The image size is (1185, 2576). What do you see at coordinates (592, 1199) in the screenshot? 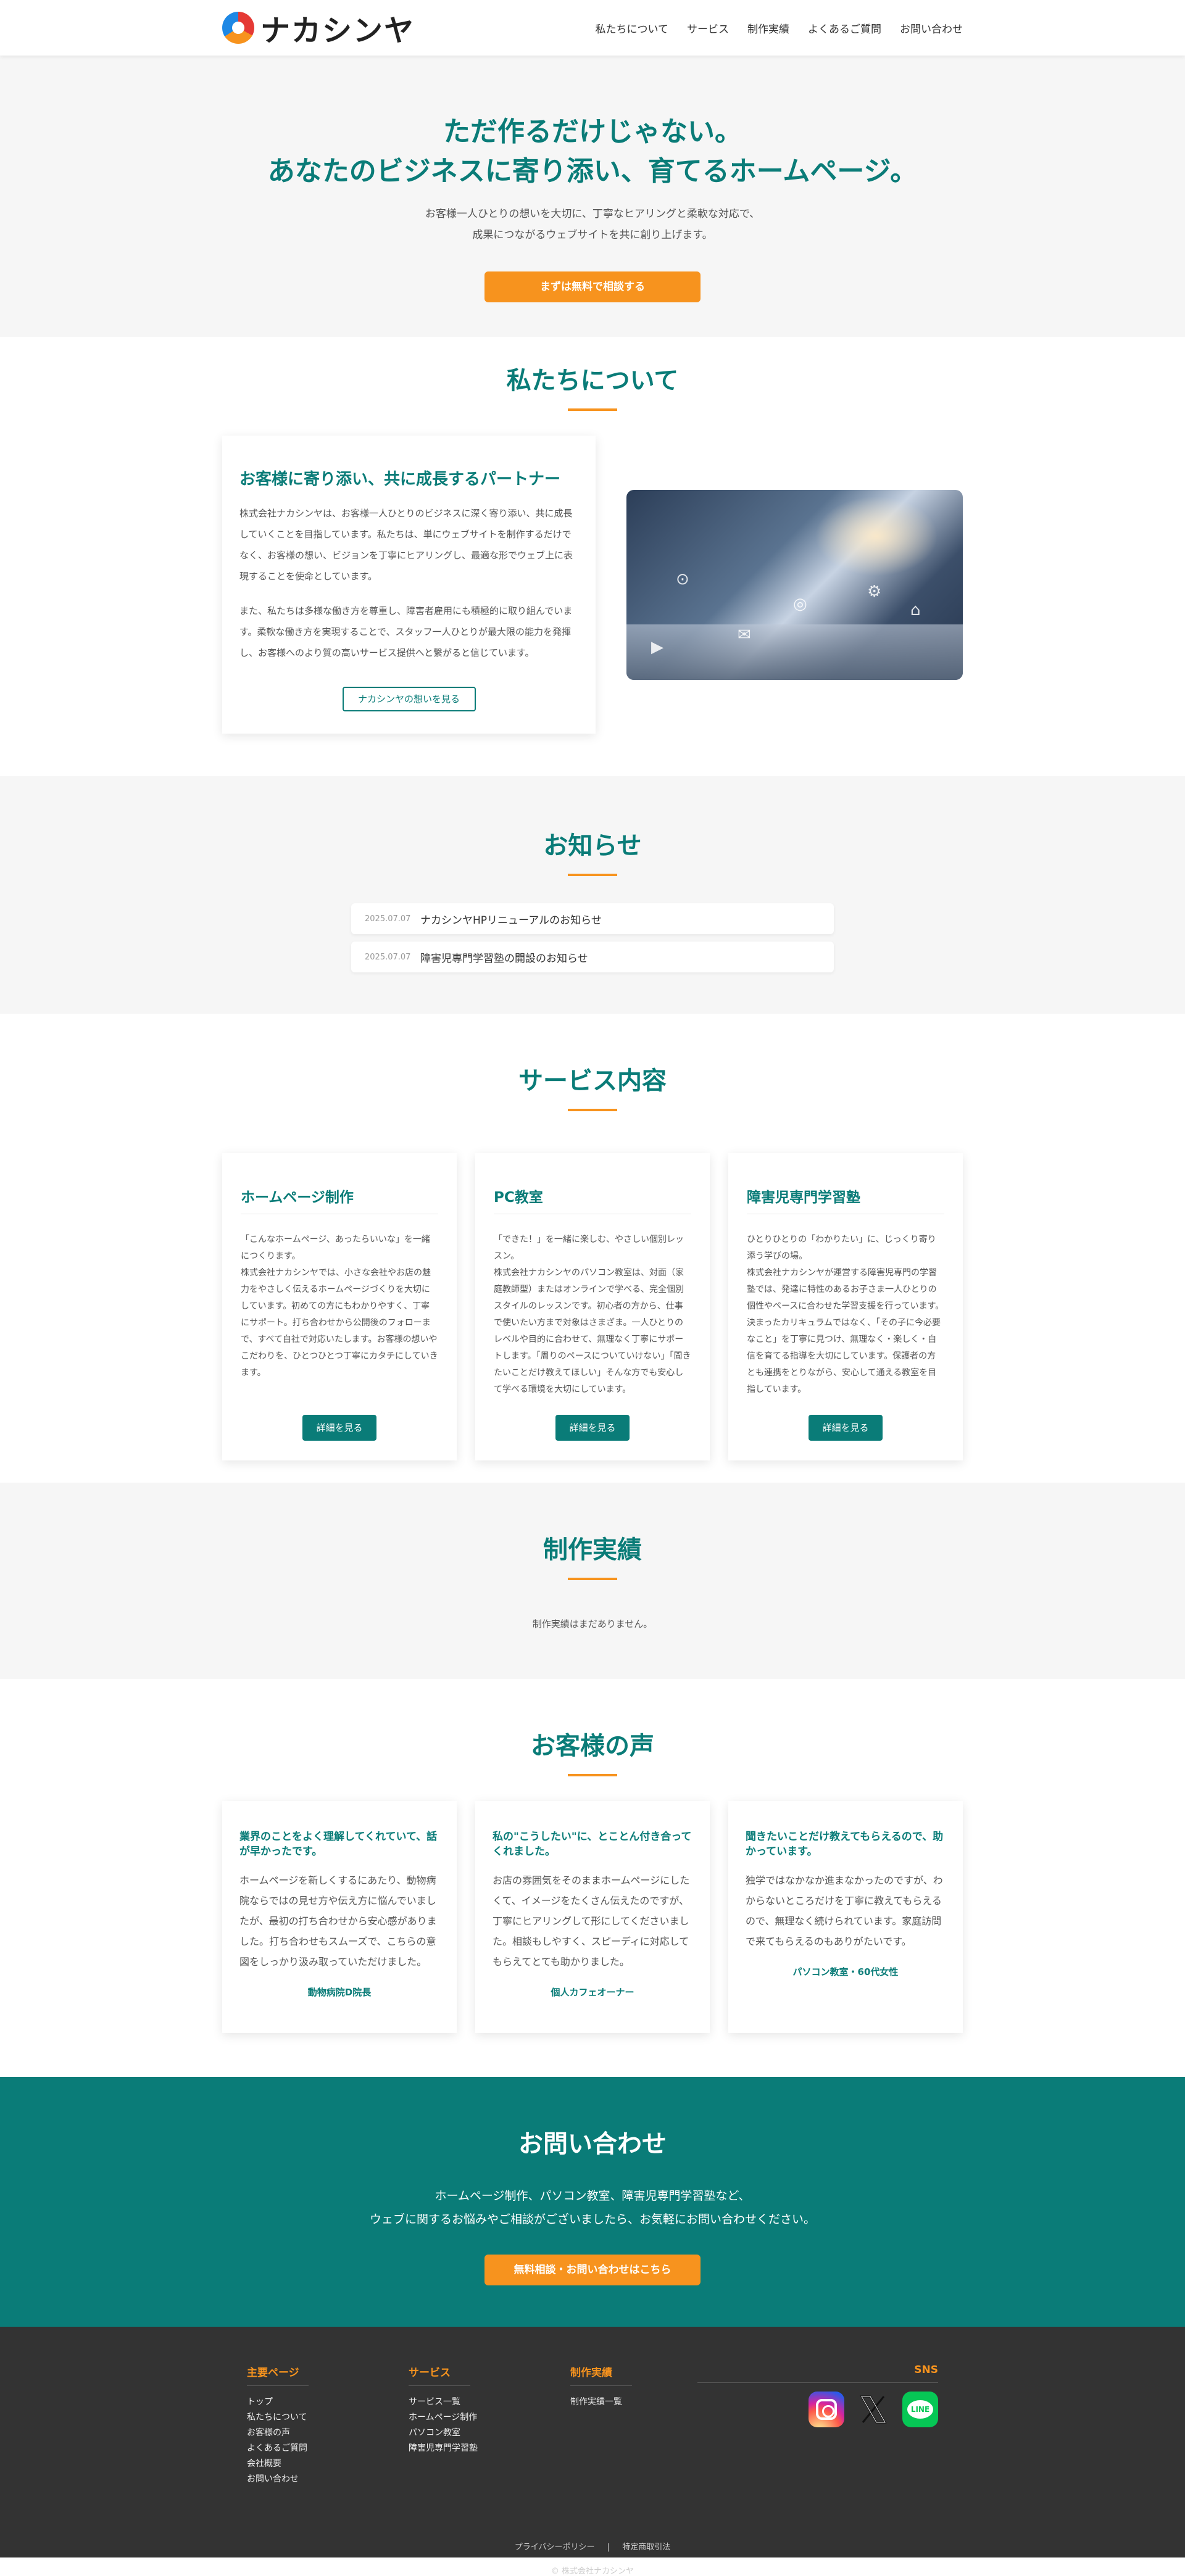
I see `service-card-title: PC教室` at bounding box center [592, 1199].